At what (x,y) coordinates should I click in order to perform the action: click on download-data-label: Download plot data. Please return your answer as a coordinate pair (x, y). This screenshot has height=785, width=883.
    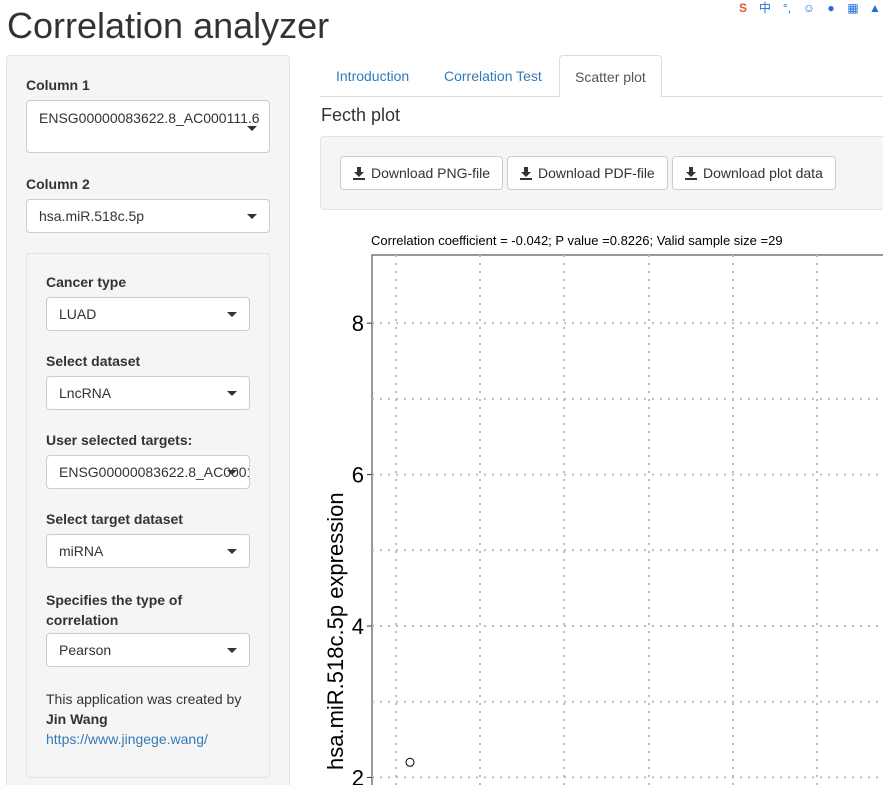
    Looking at the image, I should click on (763, 173).